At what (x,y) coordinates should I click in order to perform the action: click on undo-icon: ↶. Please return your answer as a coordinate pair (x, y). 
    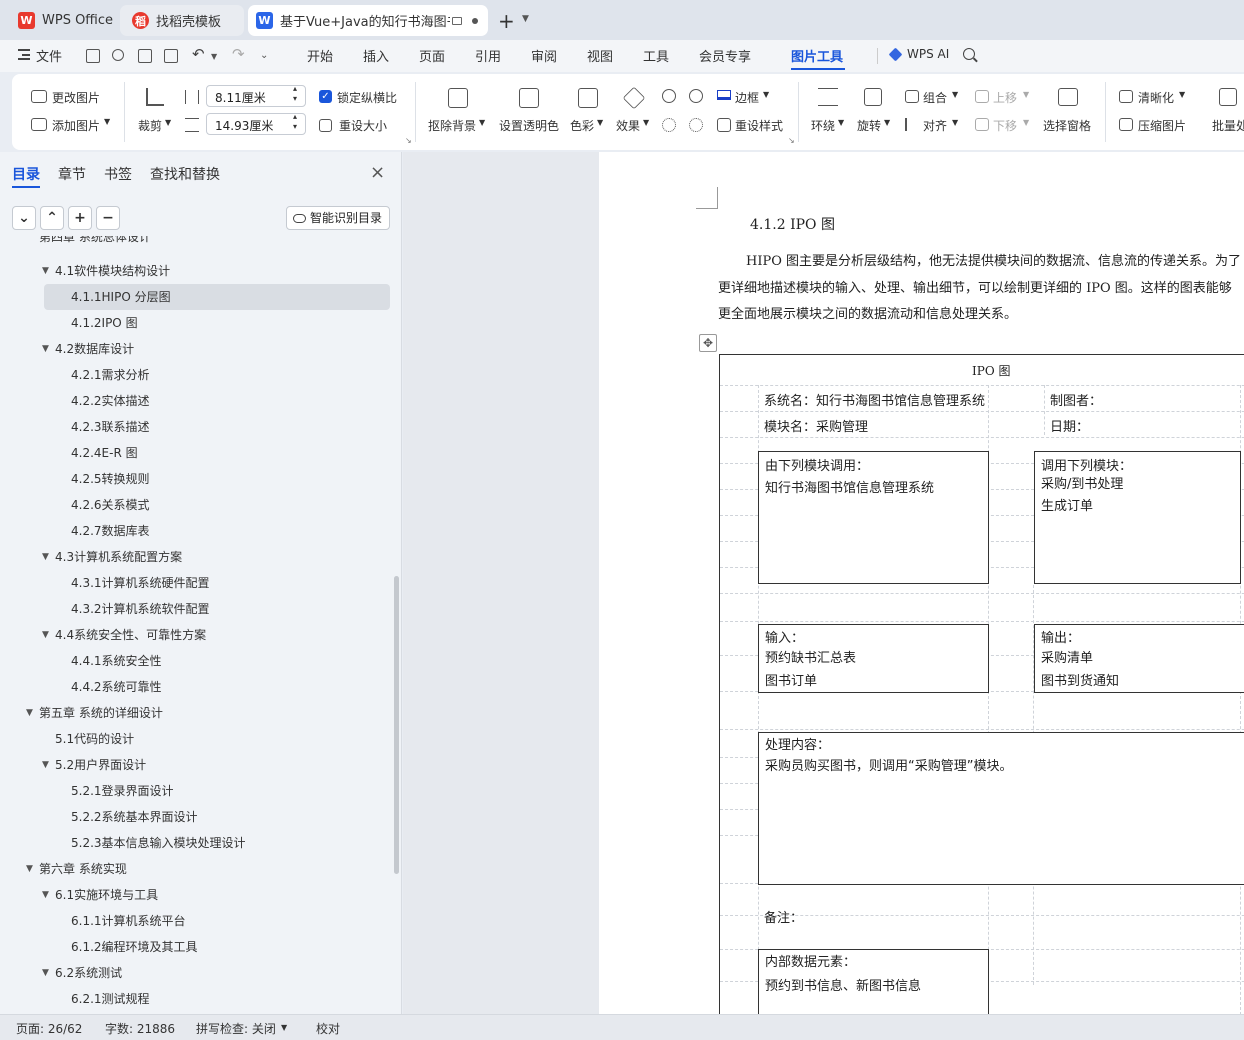
    Looking at the image, I should click on (198, 54).